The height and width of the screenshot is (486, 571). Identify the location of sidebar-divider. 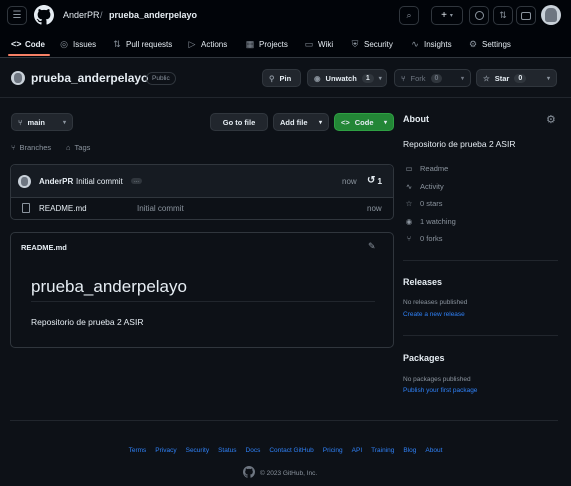
(480, 260).